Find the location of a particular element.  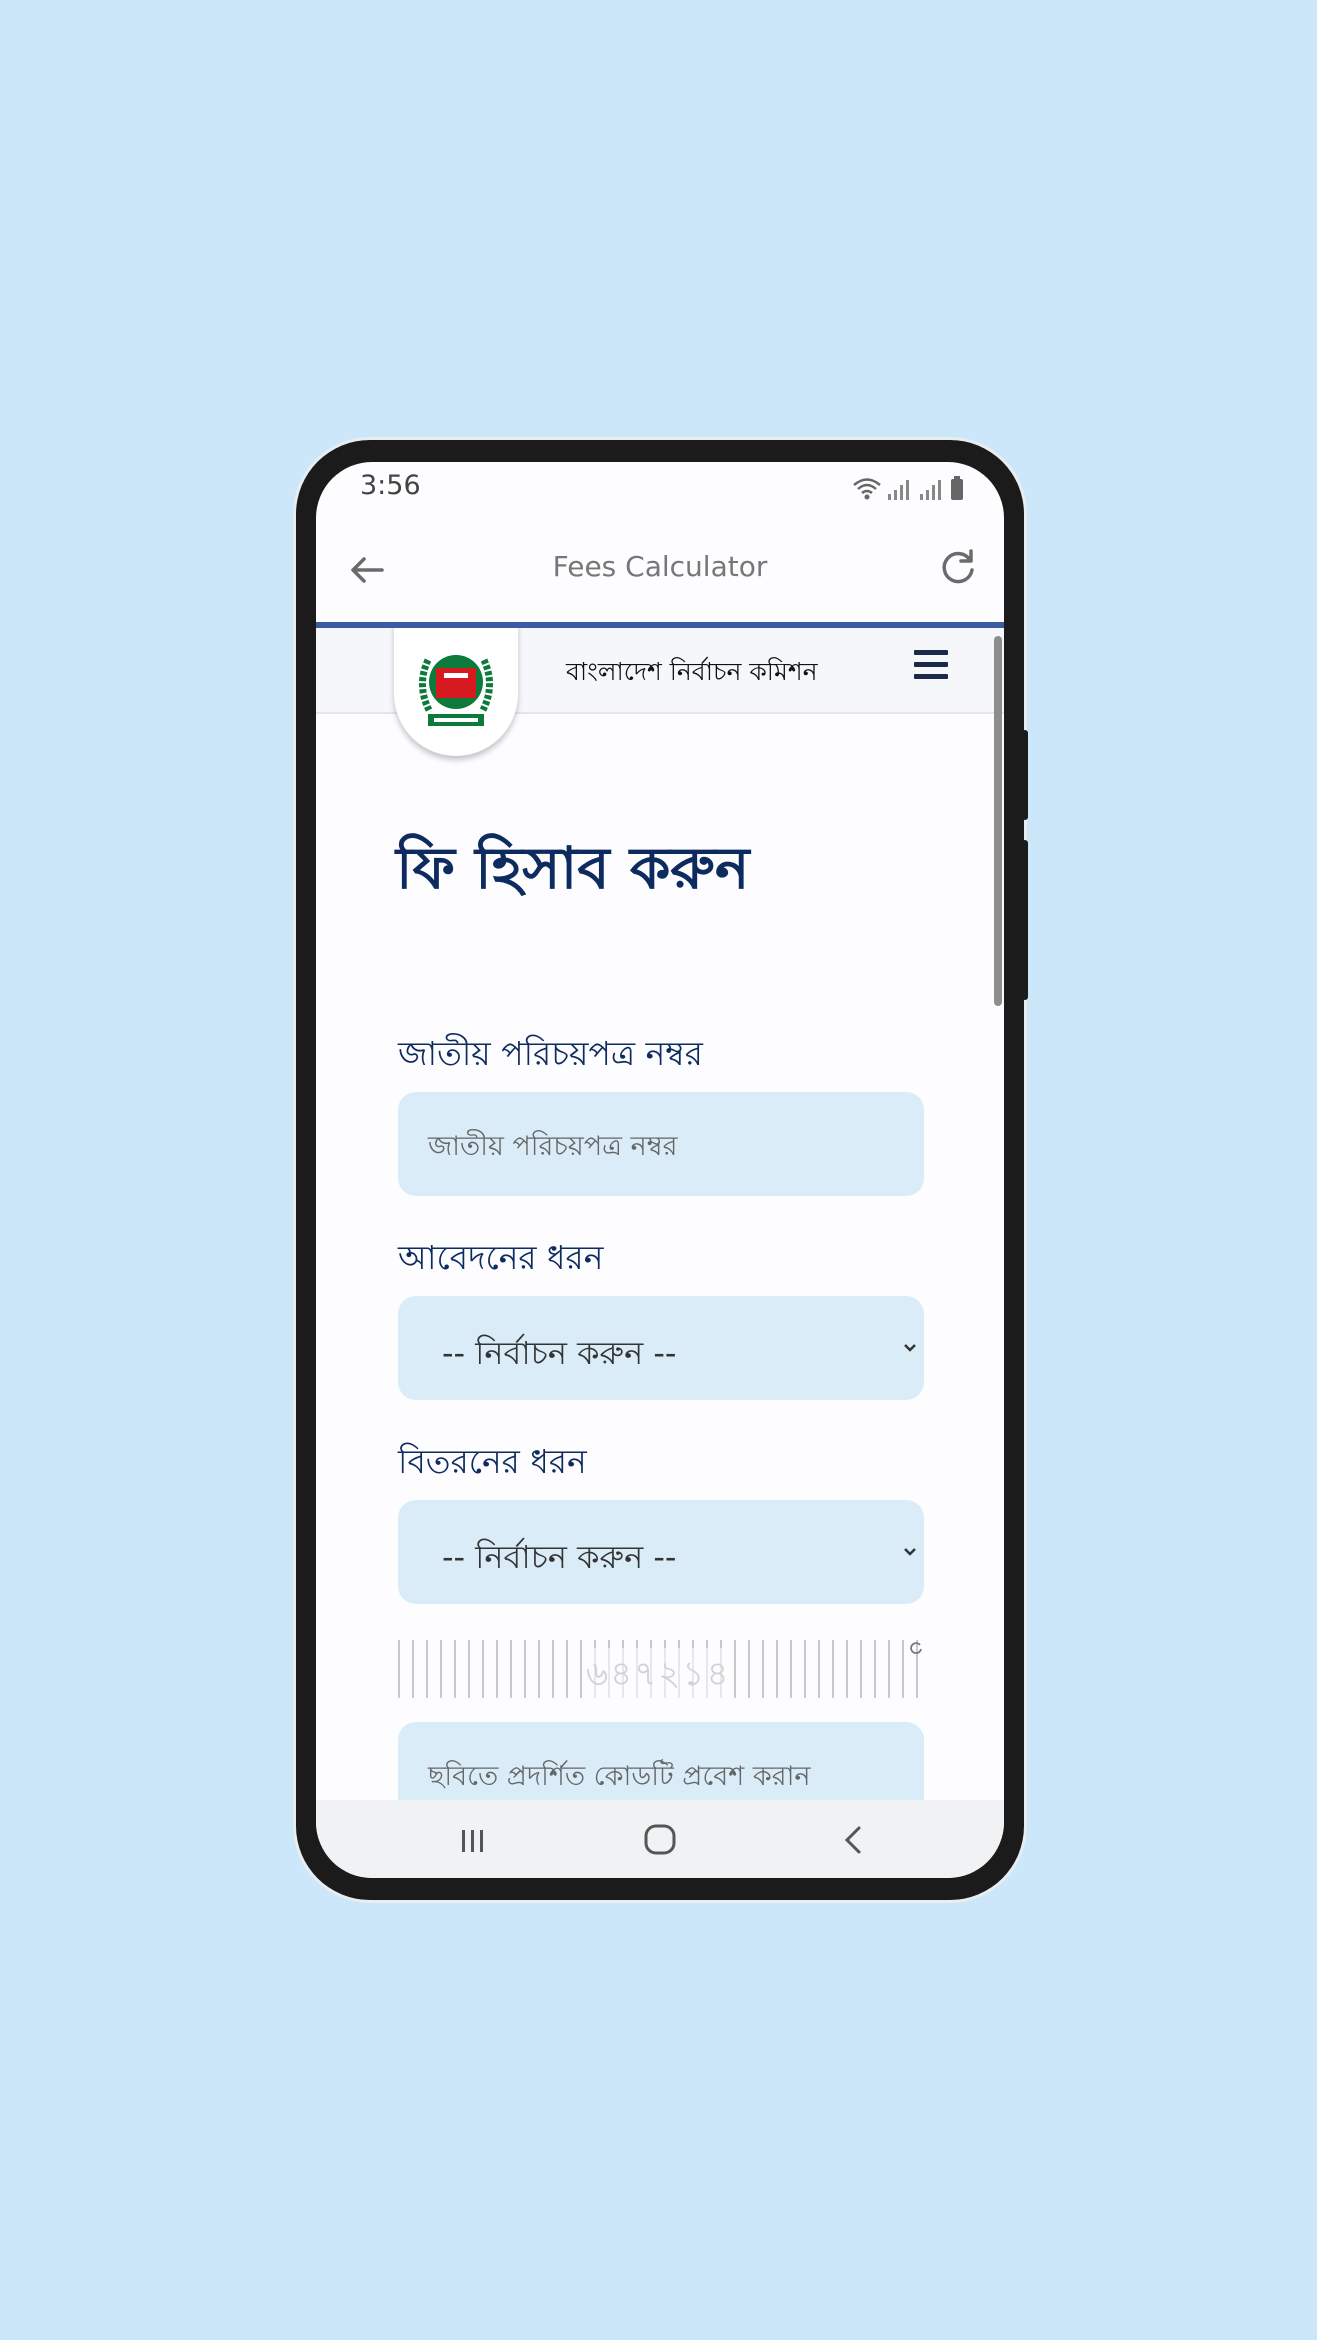

app-bar-title: Fees Calculator is located at coordinates (660, 566).